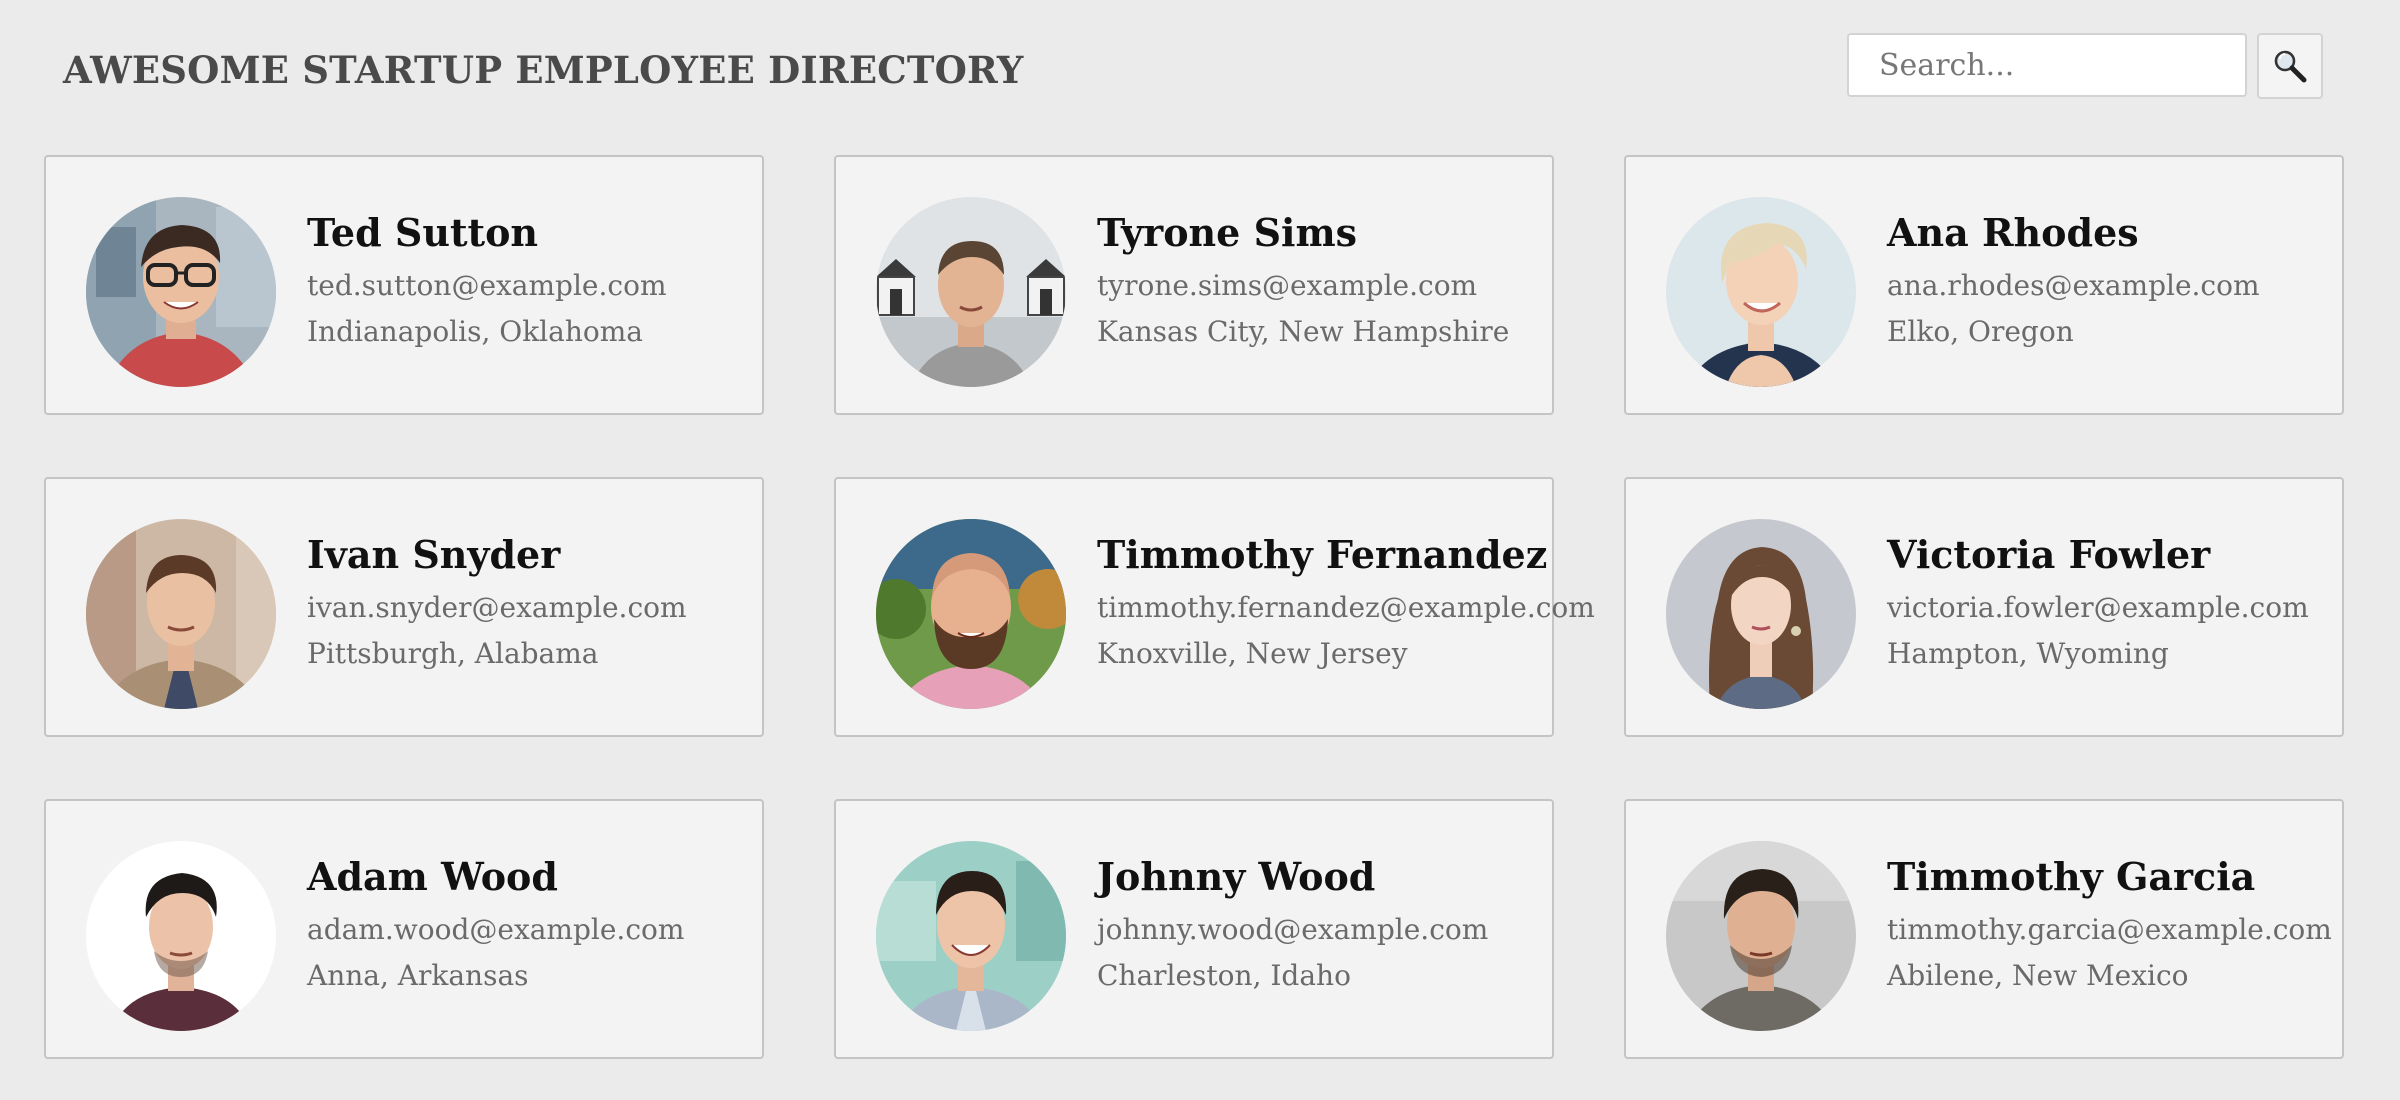 The height and width of the screenshot is (1100, 2400). I want to click on magnifying-glass-icon, so click(2290, 66).